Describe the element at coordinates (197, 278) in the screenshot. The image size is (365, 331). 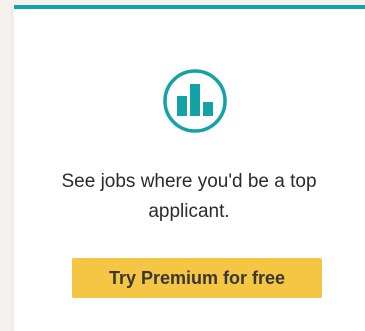
I see `try-premium-button: Try Premium for free` at that location.